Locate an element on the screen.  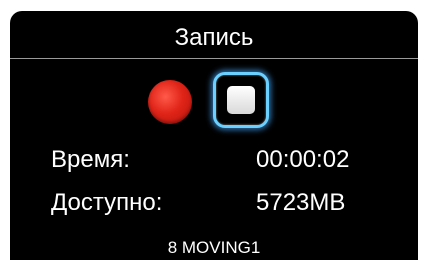
footer-status: 8 MOVING1 is located at coordinates (214, 247).